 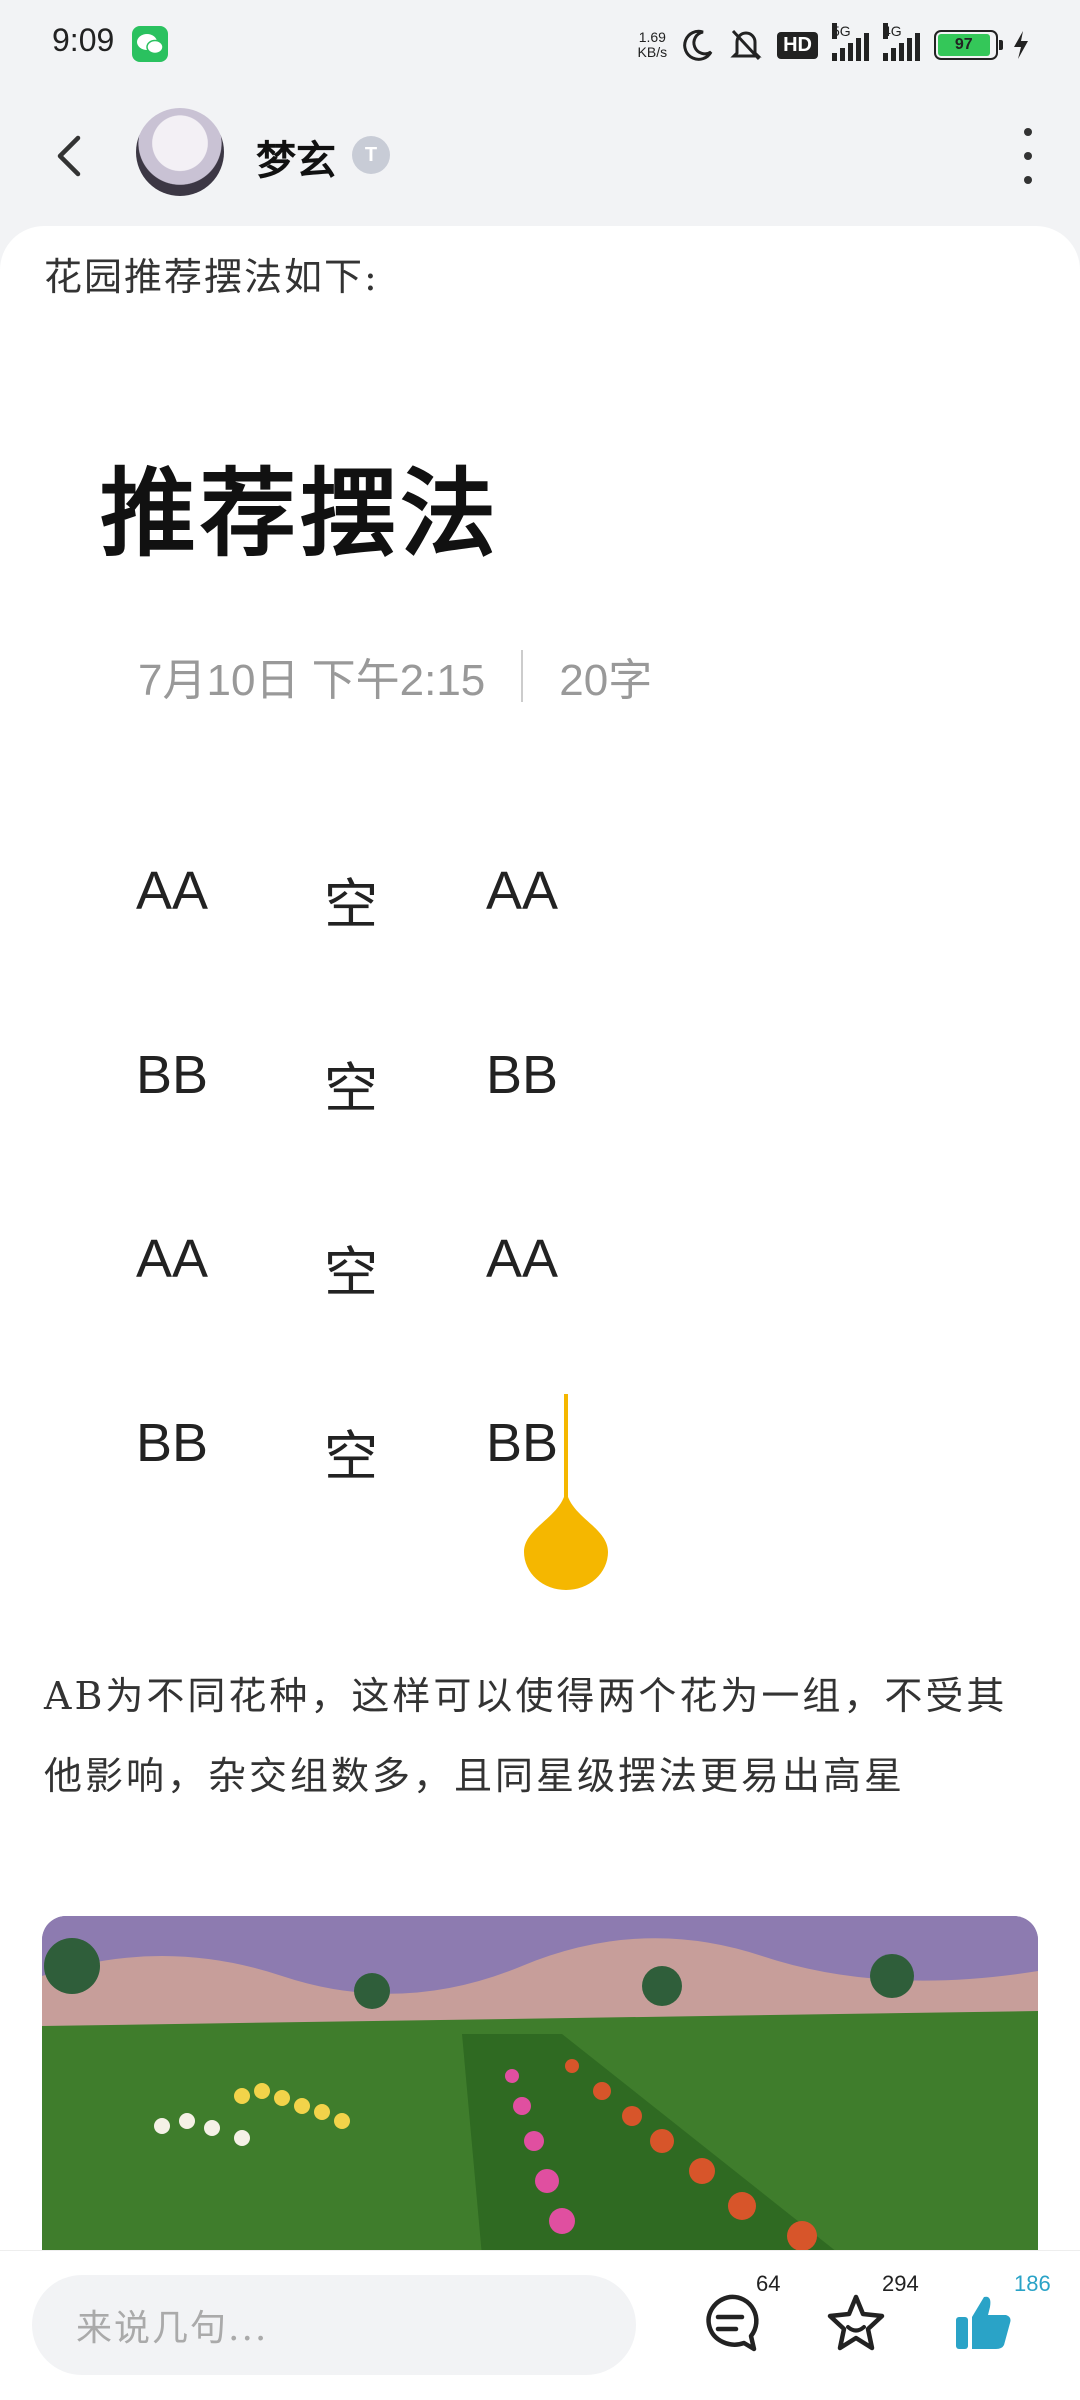 What do you see at coordinates (856, 2322) in the screenshot?
I see `star-icon` at bounding box center [856, 2322].